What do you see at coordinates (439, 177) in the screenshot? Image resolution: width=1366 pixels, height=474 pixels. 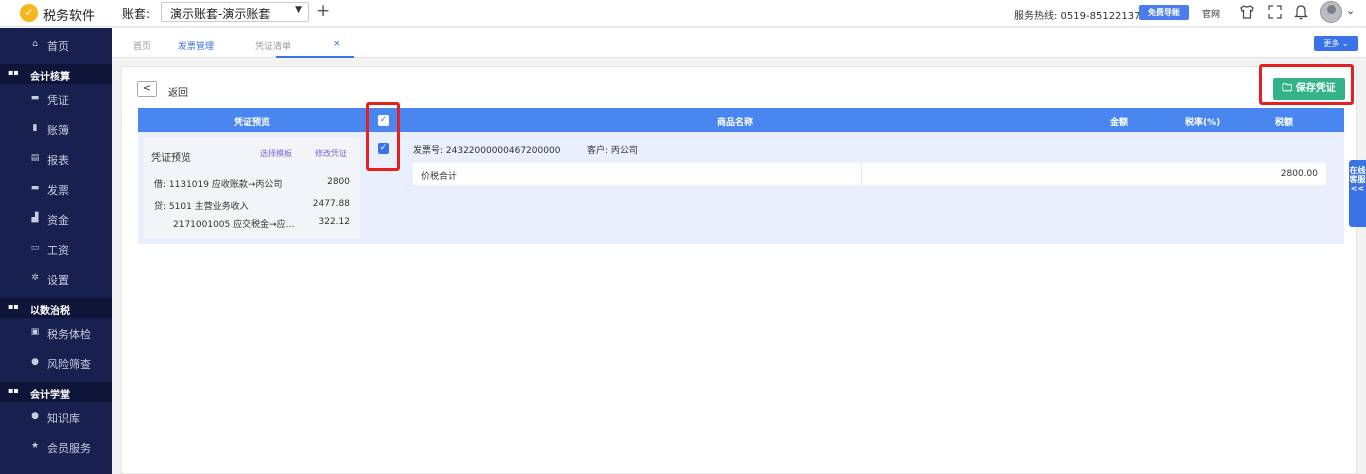 I see `total-label: 价税合计` at bounding box center [439, 177].